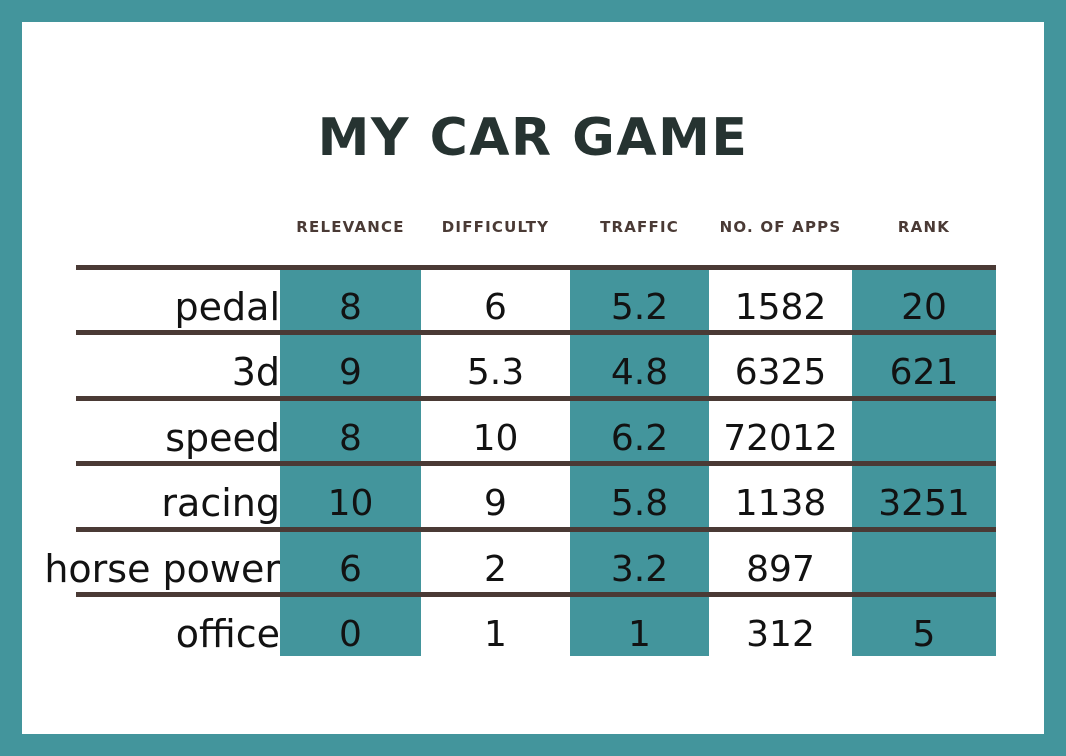 The width and height of the screenshot is (1066, 756). Describe the element at coordinates (639, 372) in the screenshot. I see `table-cell: 4.8` at that location.